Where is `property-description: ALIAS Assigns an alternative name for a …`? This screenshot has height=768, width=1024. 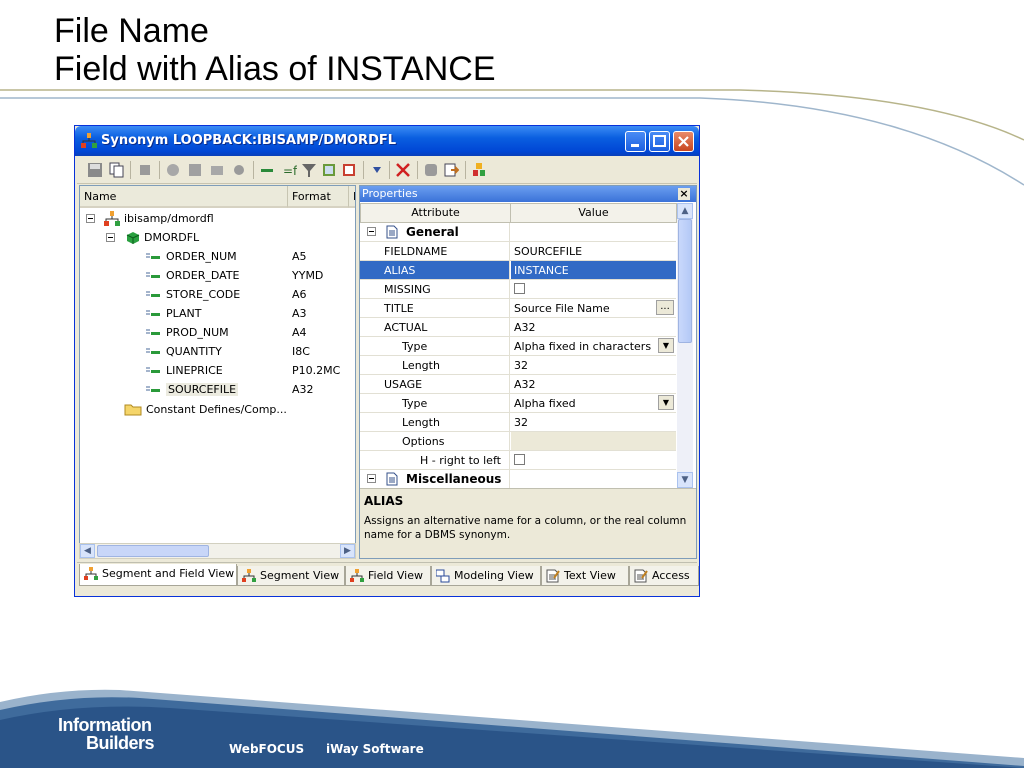
property-description: ALIAS Assigns an alternative name for a … is located at coordinates (528, 523).